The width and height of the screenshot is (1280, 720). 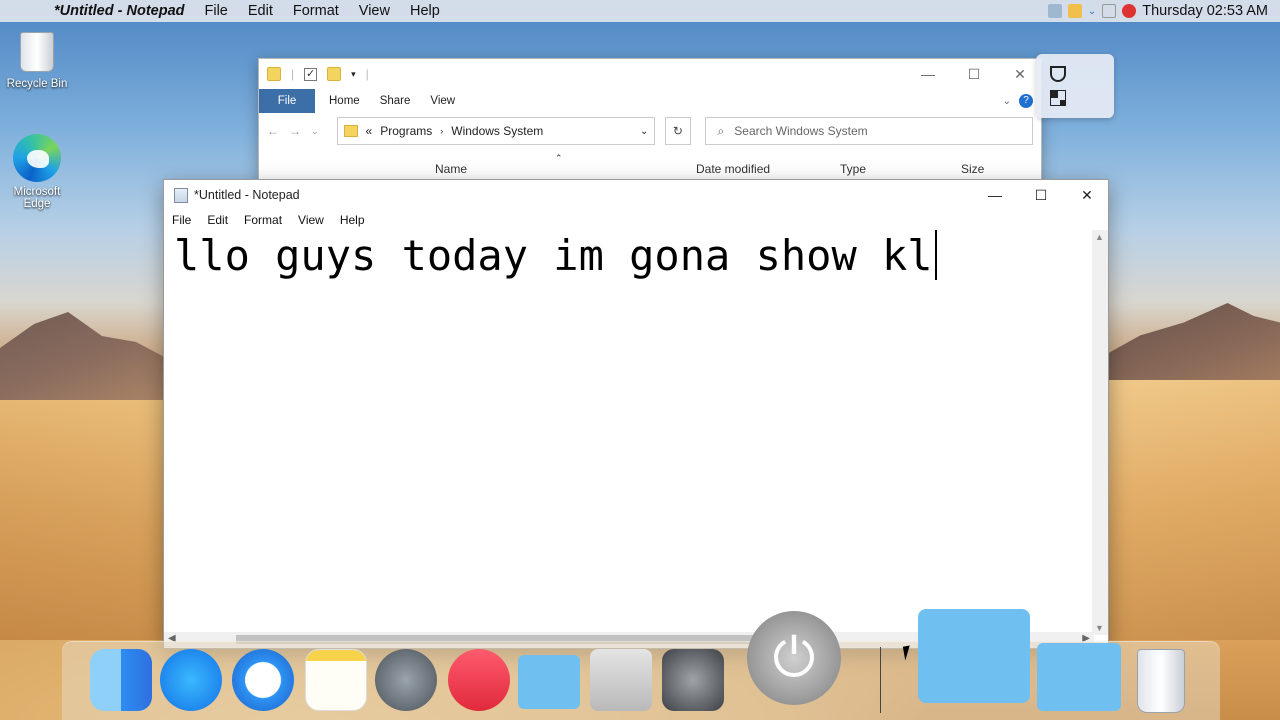 I want to click on explorer-ribbon: File Home Share View ⌄ ?, so click(x=650, y=101).